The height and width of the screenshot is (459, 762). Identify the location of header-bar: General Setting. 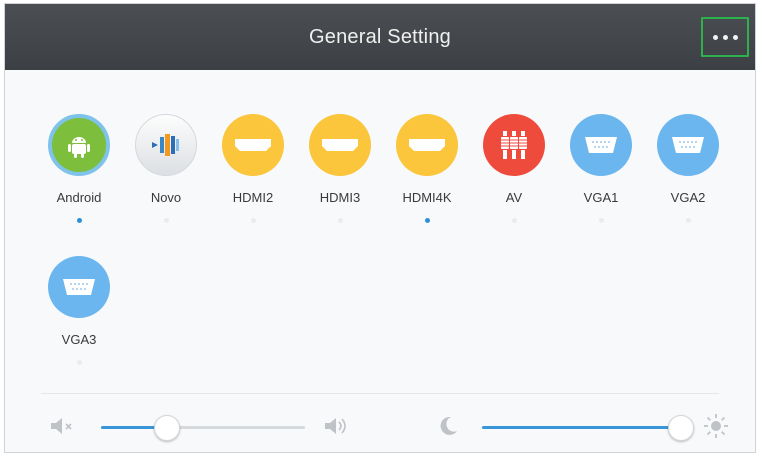
(380, 37).